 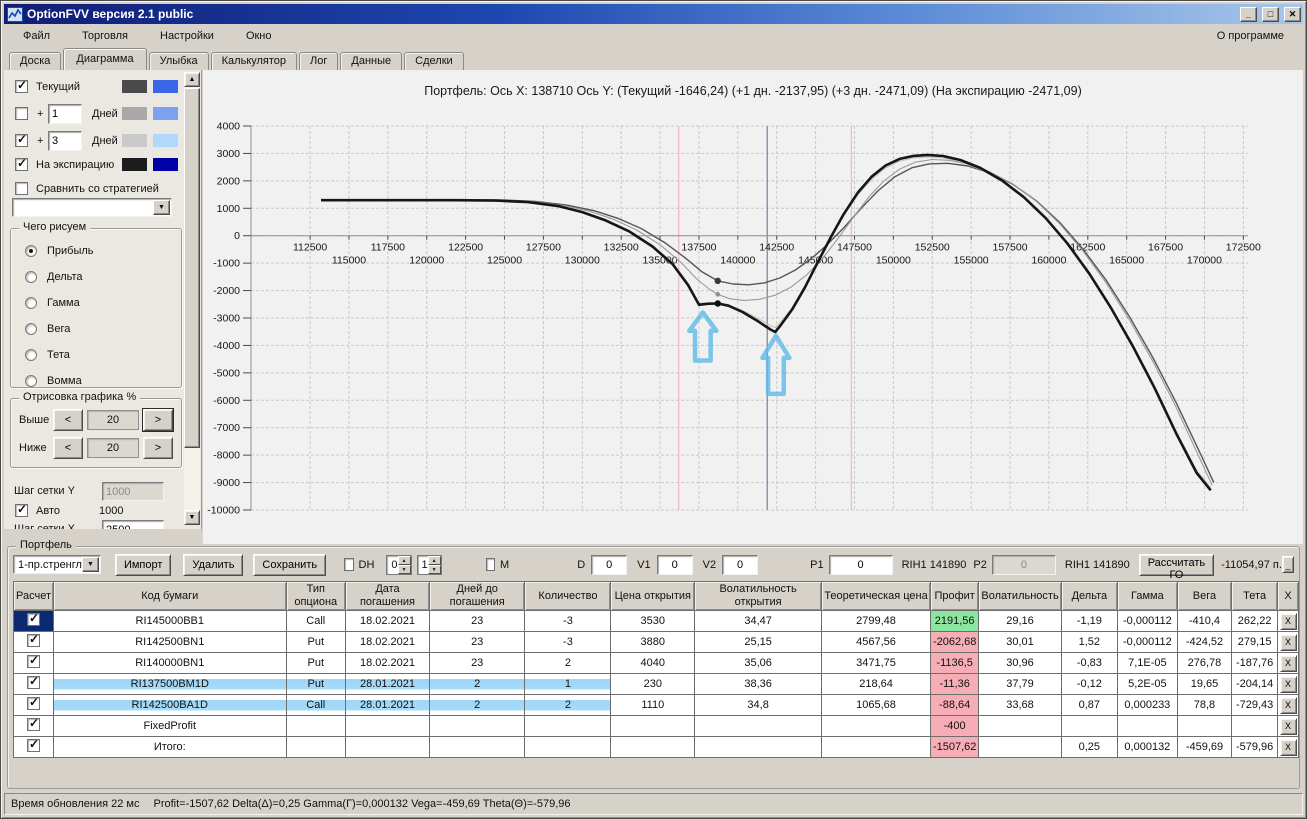 What do you see at coordinates (653, 596) in the screenshot?
I see `column-header-6: Цена открытия` at bounding box center [653, 596].